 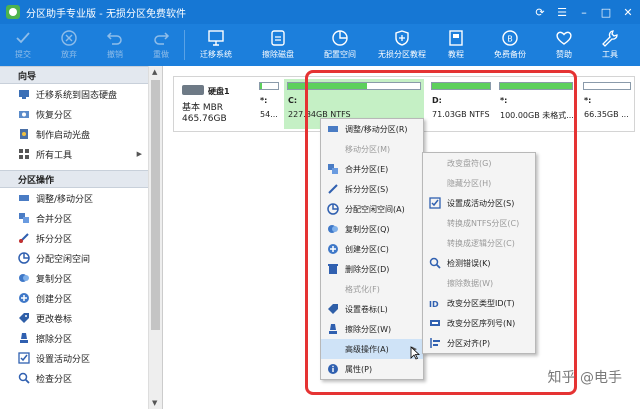 I want to click on wipe-disk-button: 擦除磁盘, so click(x=278, y=45).